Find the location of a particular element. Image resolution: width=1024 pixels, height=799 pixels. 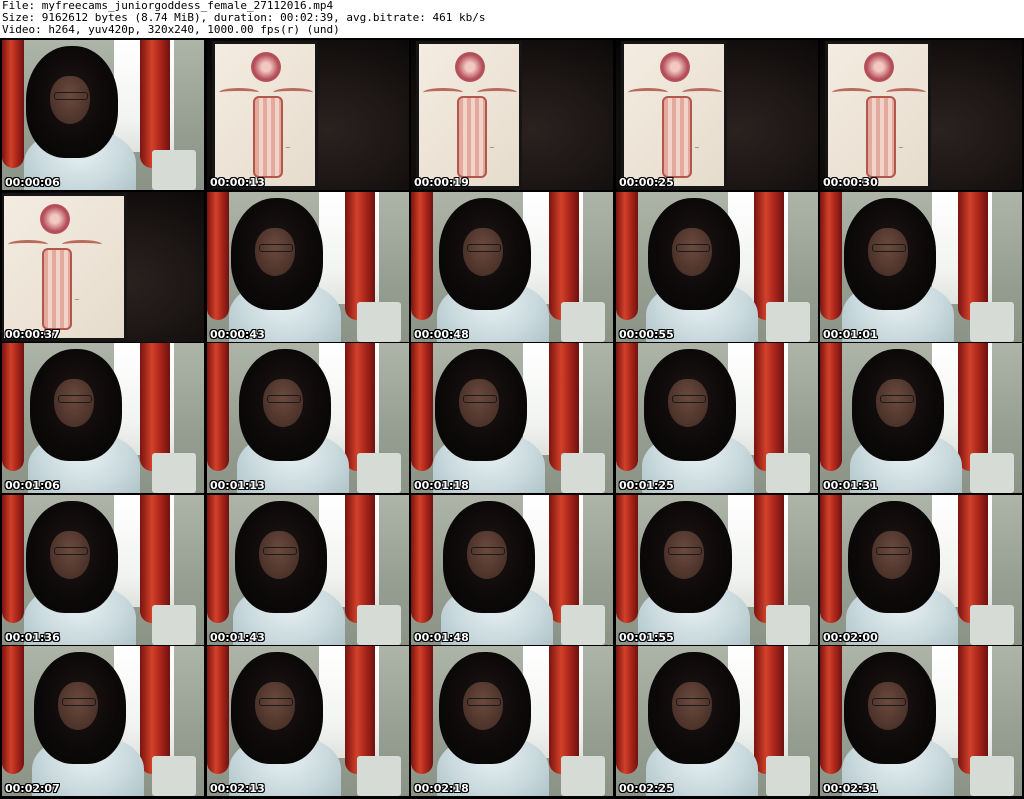

thumbnail-timestamp: 00:01:18 is located at coordinates (441, 485).